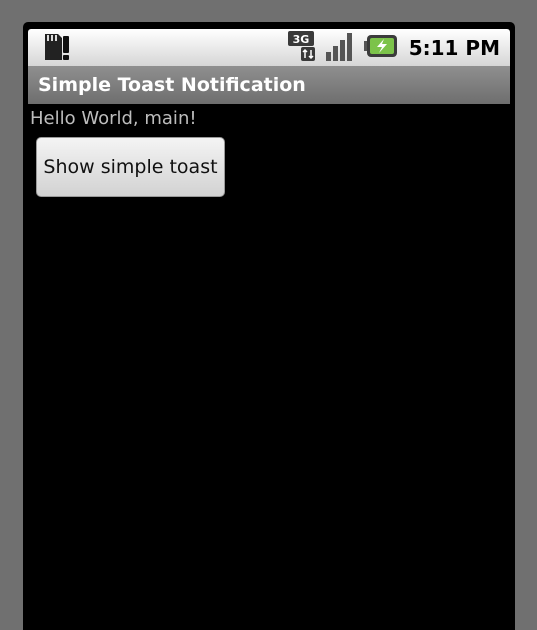 This screenshot has width=537, height=630. Describe the element at coordinates (341, 48) in the screenshot. I see `signal-strength-icon` at that location.